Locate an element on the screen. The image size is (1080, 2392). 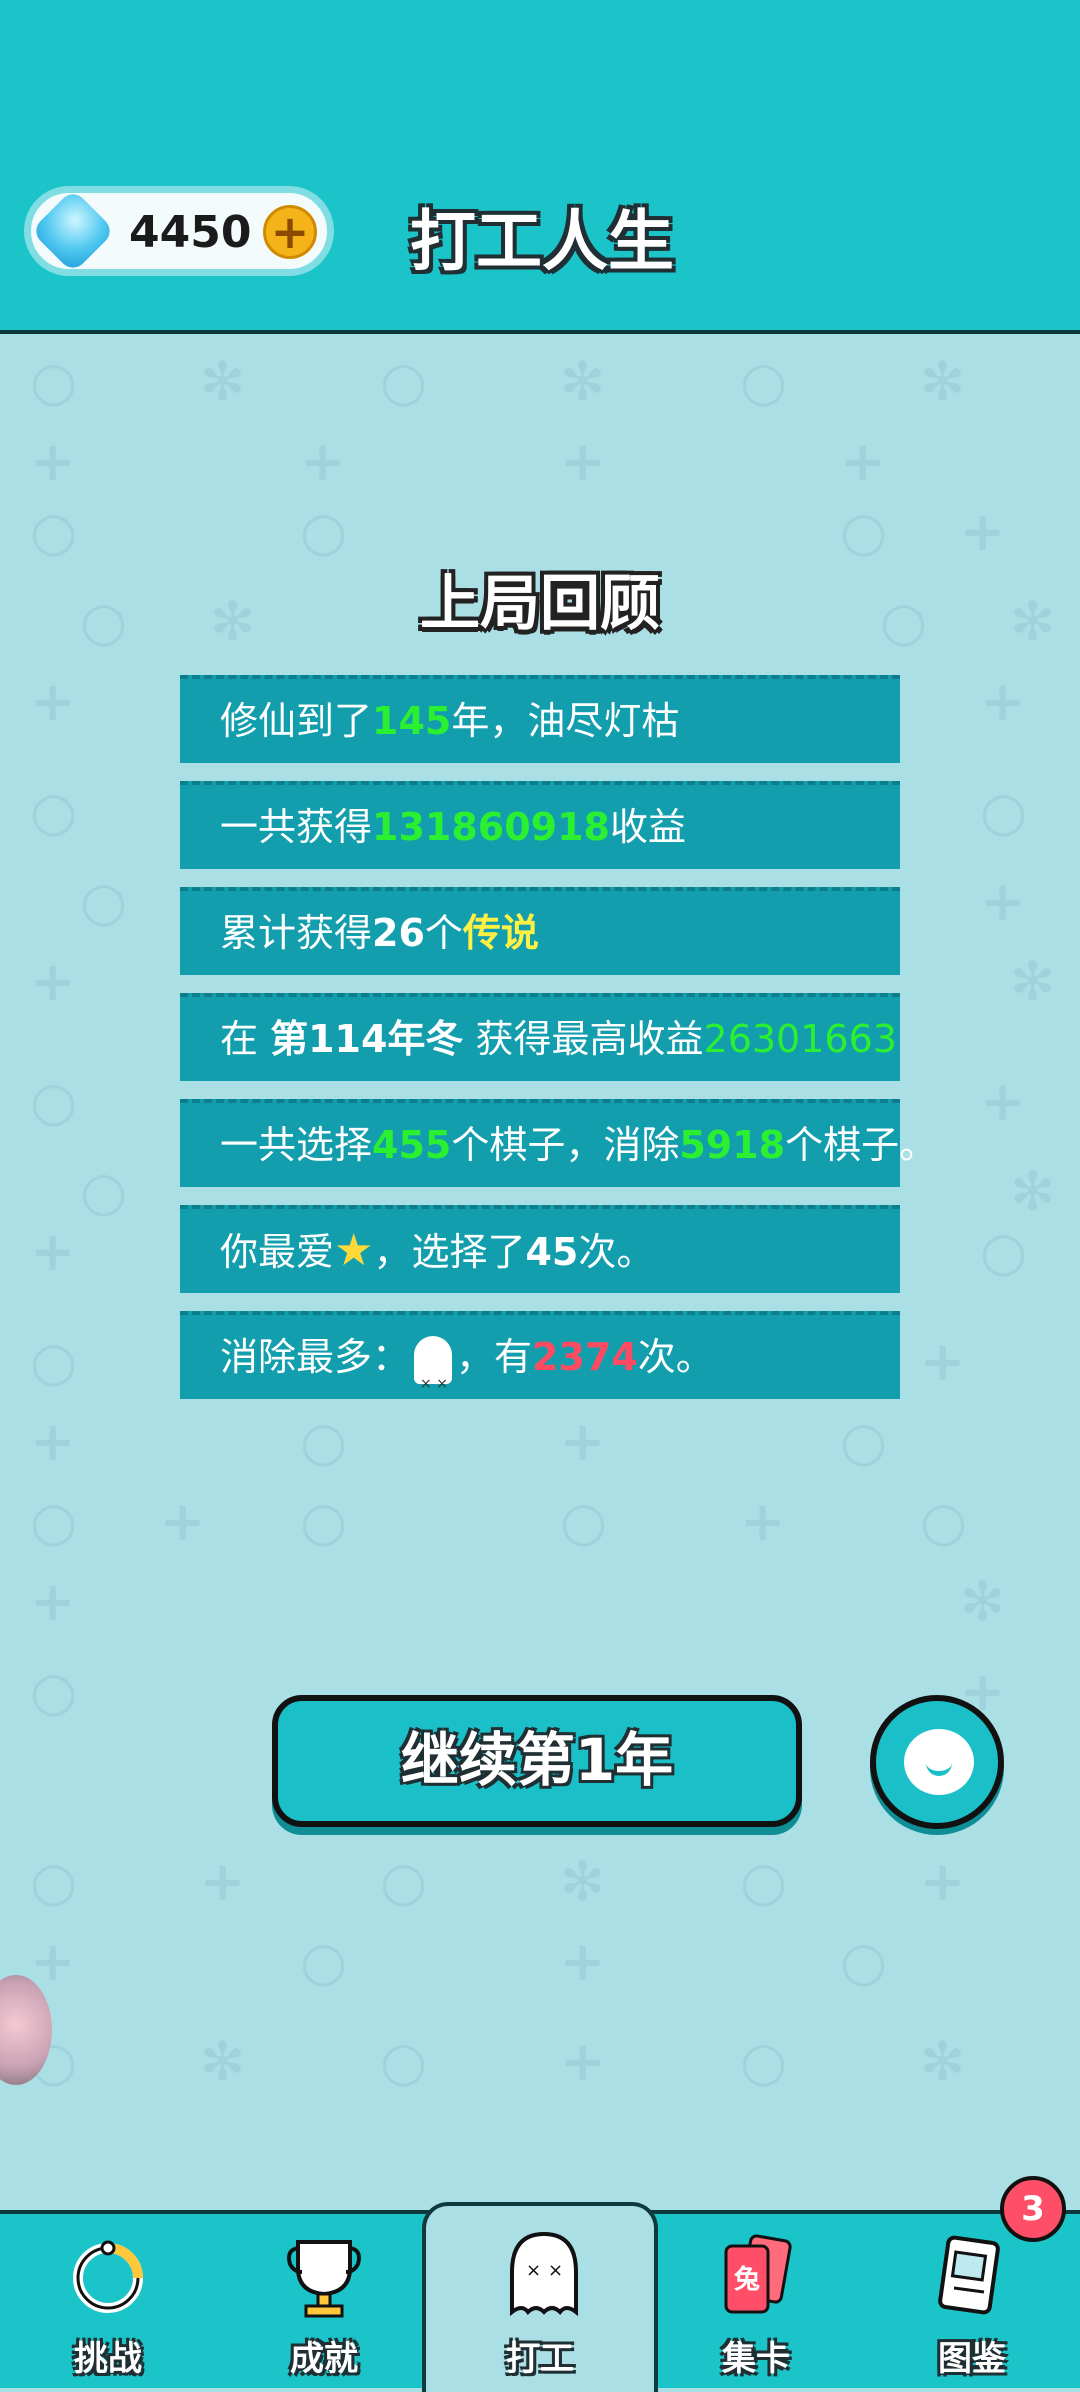
ghost-icon is located at coordinates (433, 1380).